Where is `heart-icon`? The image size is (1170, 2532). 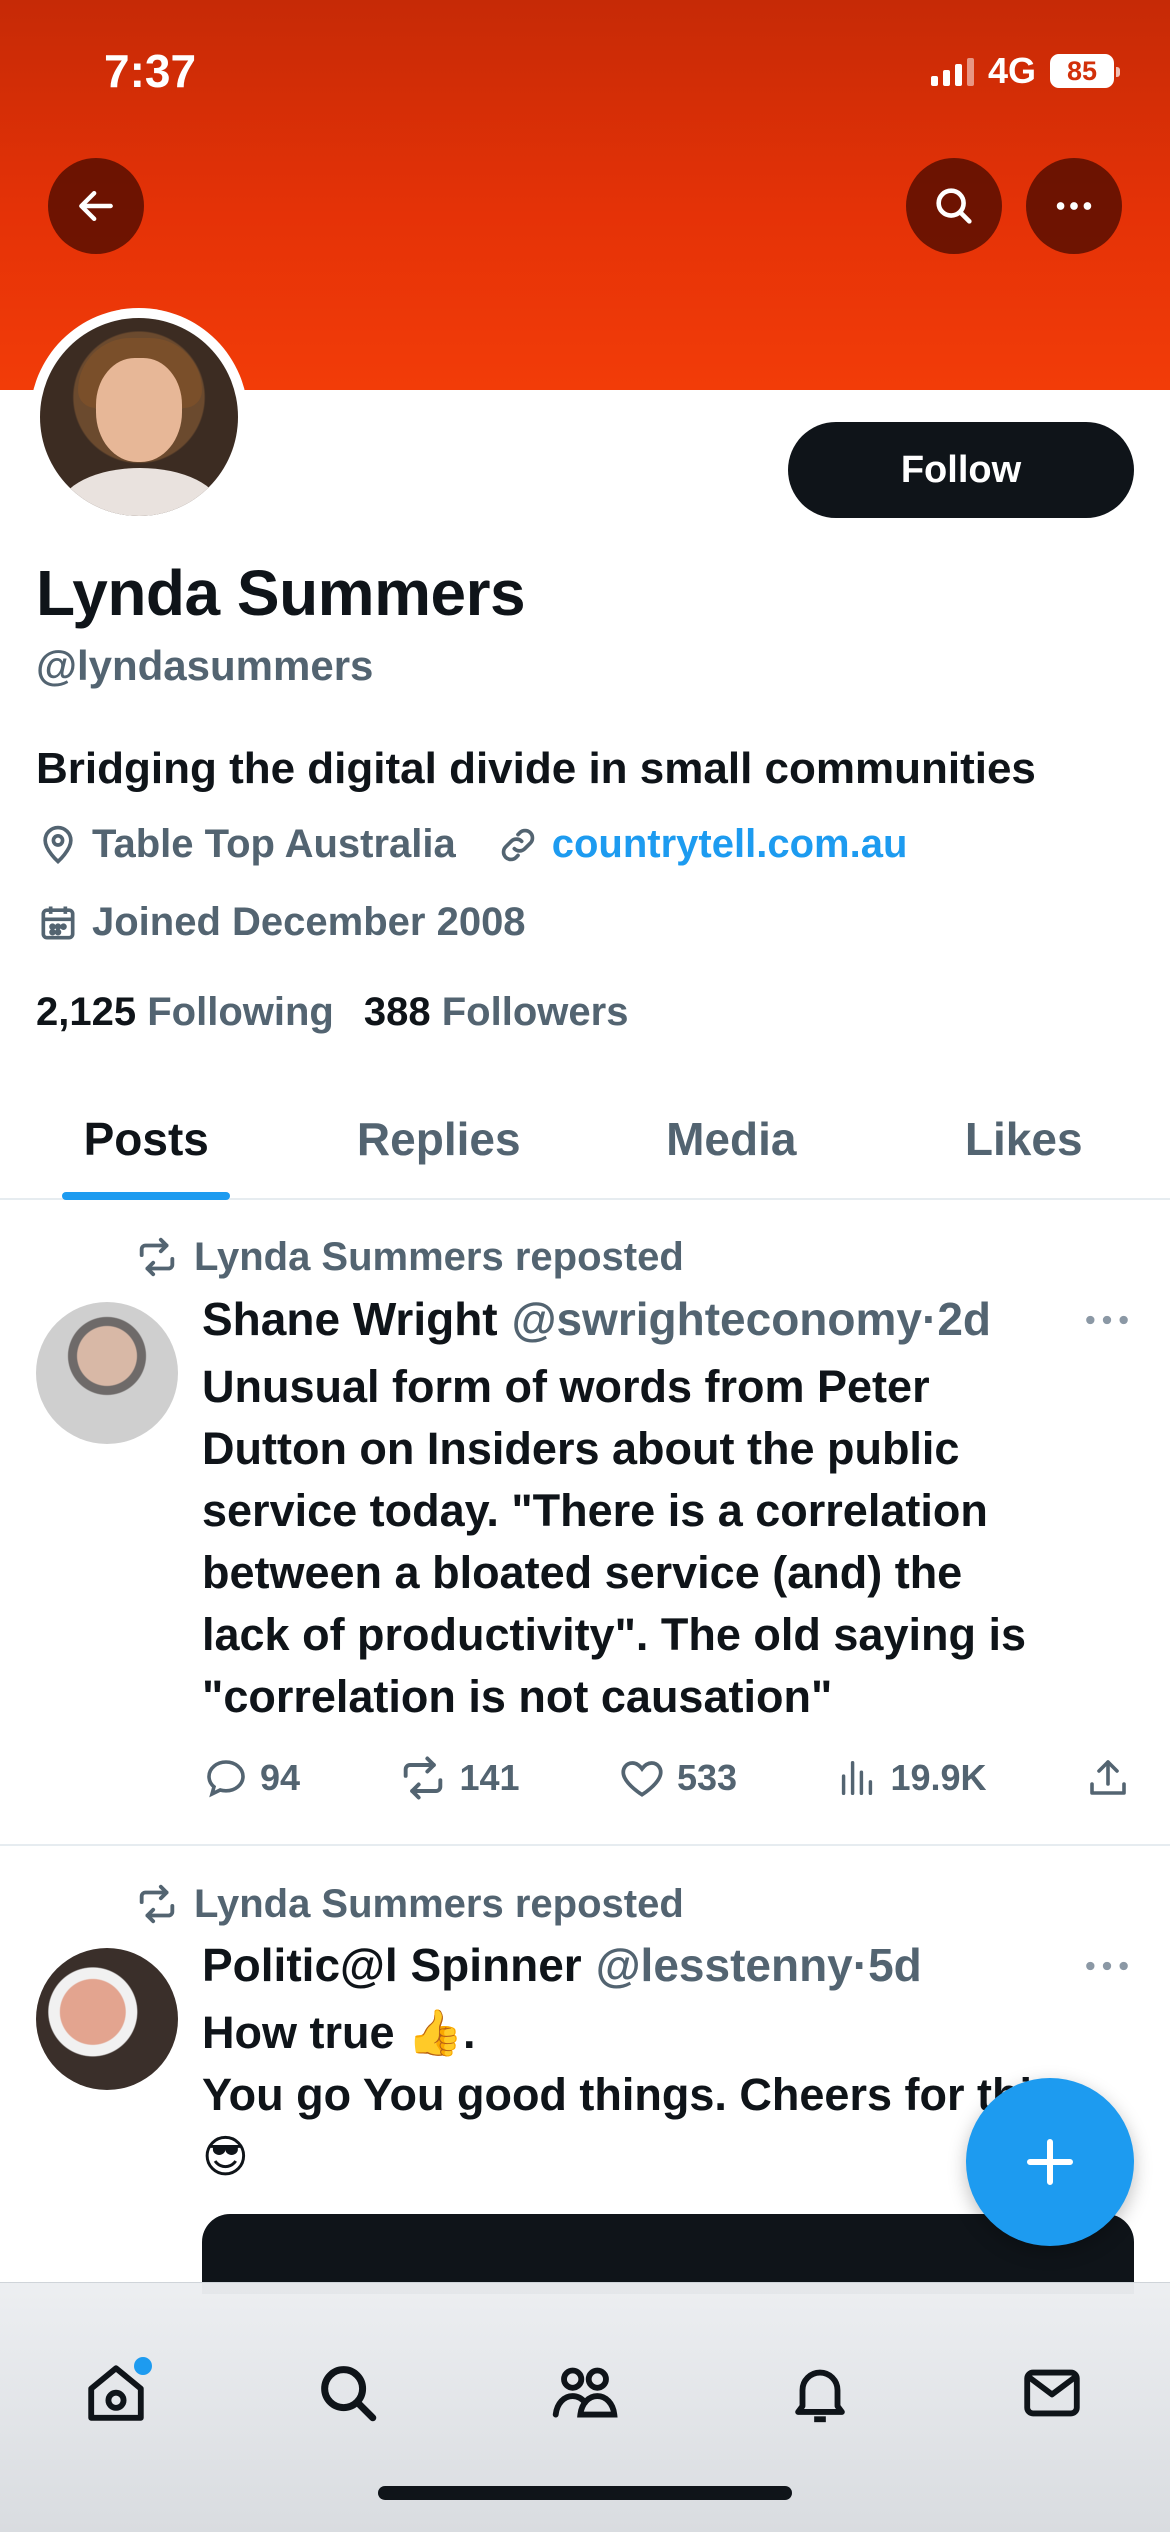 heart-icon is located at coordinates (642, 1779).